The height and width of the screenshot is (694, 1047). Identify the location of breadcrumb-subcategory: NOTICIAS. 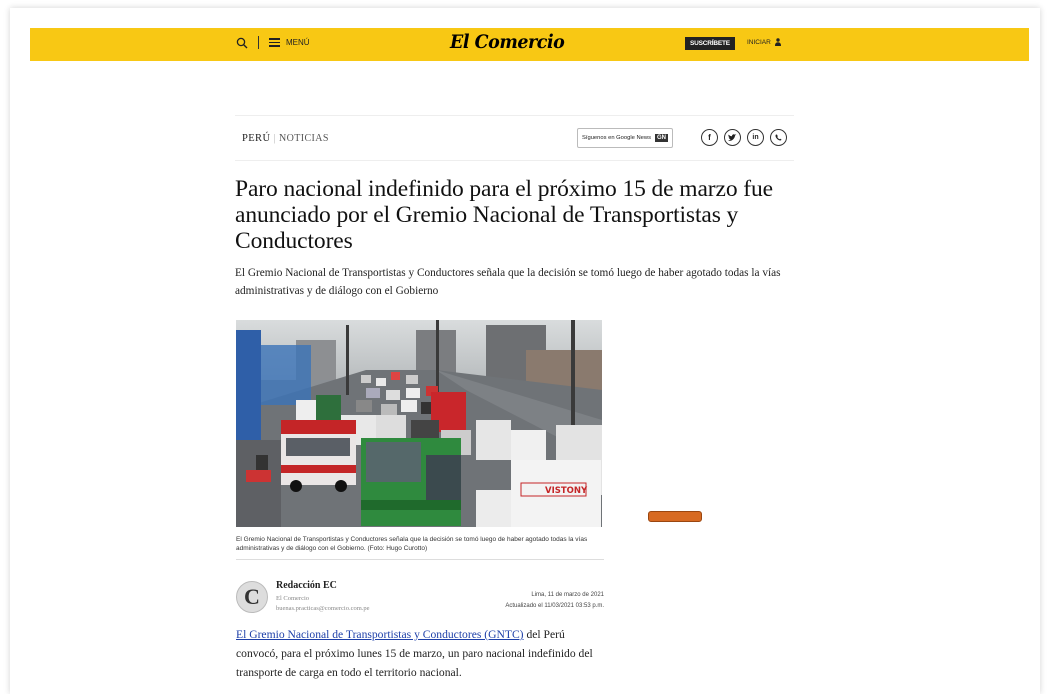
(304, 138).